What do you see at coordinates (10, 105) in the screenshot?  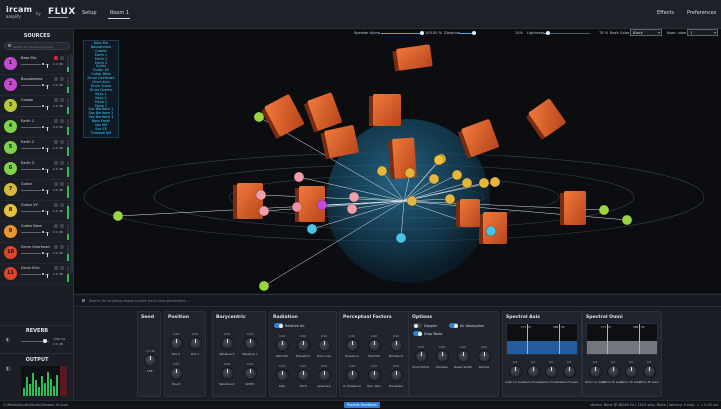 I see `source-number-badge: 3` at bounding box center [10, 105].